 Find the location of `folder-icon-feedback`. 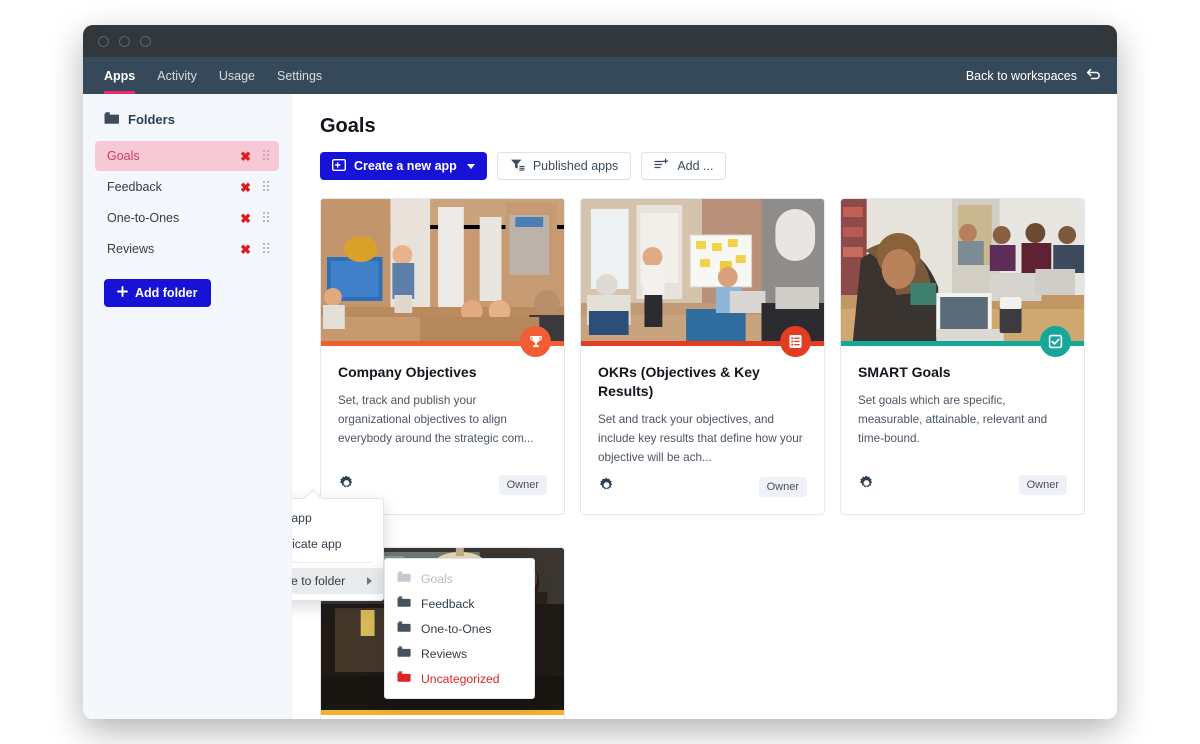

folder-icon-feedback is located at coordinates (404, 603).